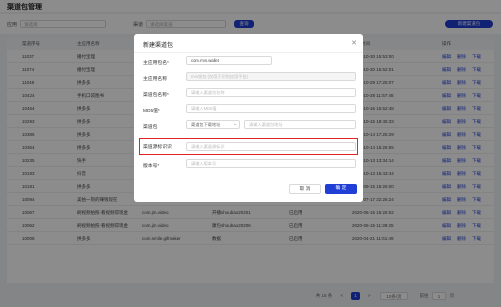 This screenshot has width=501, height=307. I want to click on close-icon: ✕, so click(354, 43).